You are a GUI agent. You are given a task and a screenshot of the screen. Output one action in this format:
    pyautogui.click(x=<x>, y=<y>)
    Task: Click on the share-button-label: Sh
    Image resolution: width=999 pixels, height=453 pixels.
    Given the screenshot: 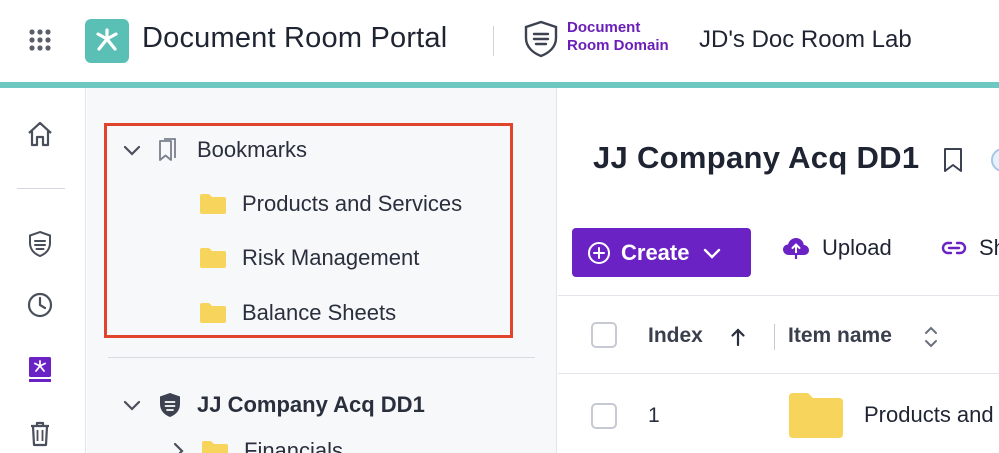 What is the action you would take?
    pyautogui.click(x=989, y=247)
    